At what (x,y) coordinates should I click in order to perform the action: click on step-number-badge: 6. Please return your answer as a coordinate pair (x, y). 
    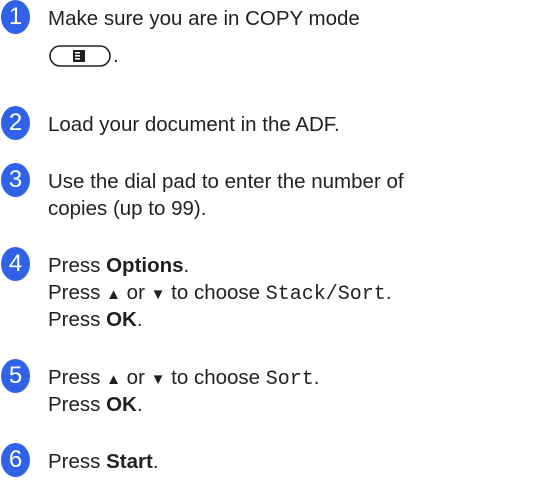
    Looking at the image, I should click on (15, 460).